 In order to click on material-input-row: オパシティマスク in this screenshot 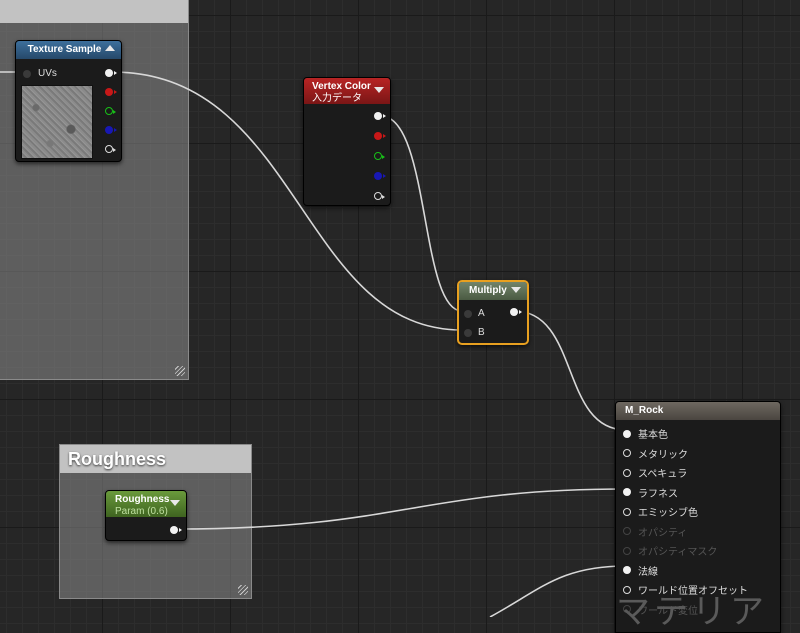, I will do `click(670, 550)`.